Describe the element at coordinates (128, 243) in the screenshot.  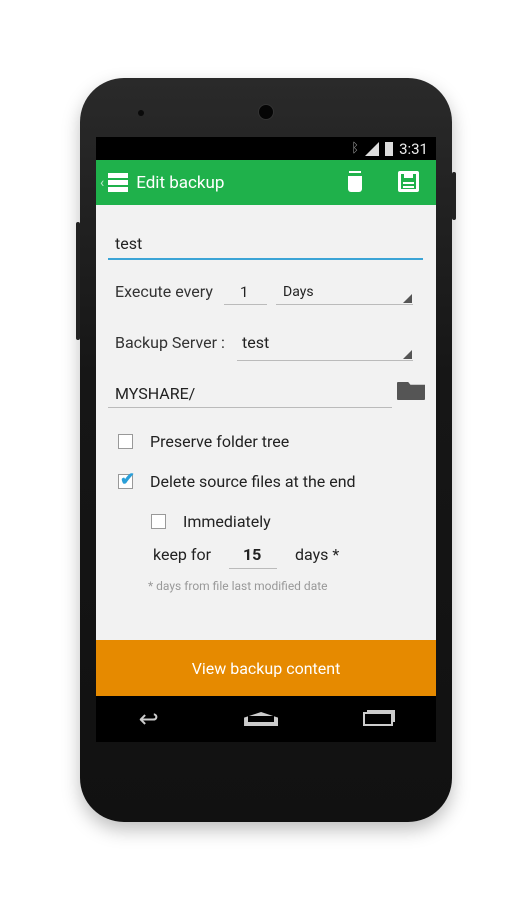
I see `backup-name-input: test` at that location.